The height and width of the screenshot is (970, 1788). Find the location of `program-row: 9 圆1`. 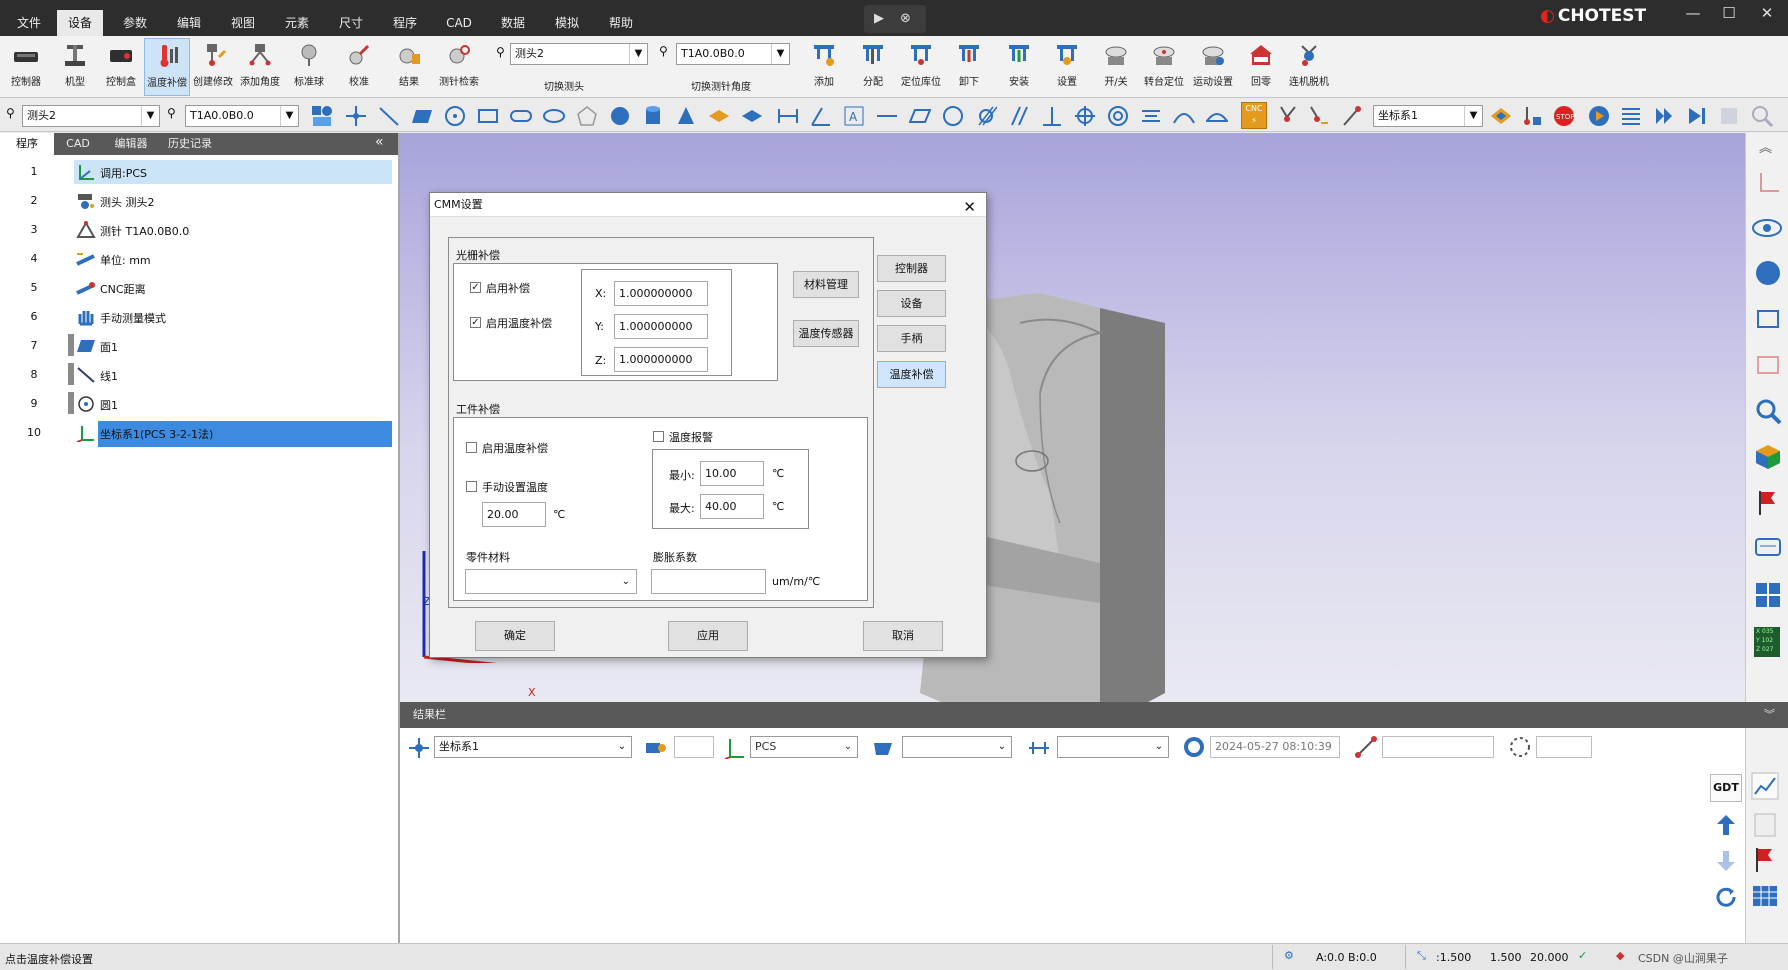

program-row: 9 圆1 is located at coordinates (199, 404).